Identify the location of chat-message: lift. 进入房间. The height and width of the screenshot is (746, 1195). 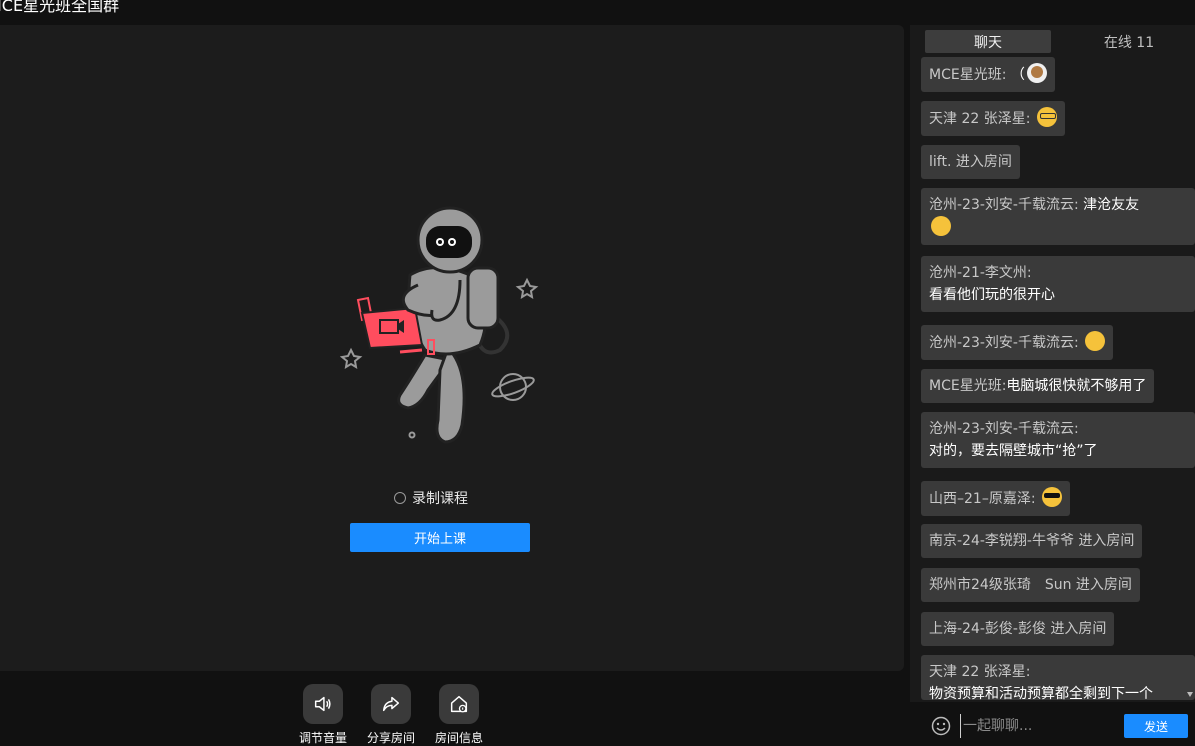
(970, 162).